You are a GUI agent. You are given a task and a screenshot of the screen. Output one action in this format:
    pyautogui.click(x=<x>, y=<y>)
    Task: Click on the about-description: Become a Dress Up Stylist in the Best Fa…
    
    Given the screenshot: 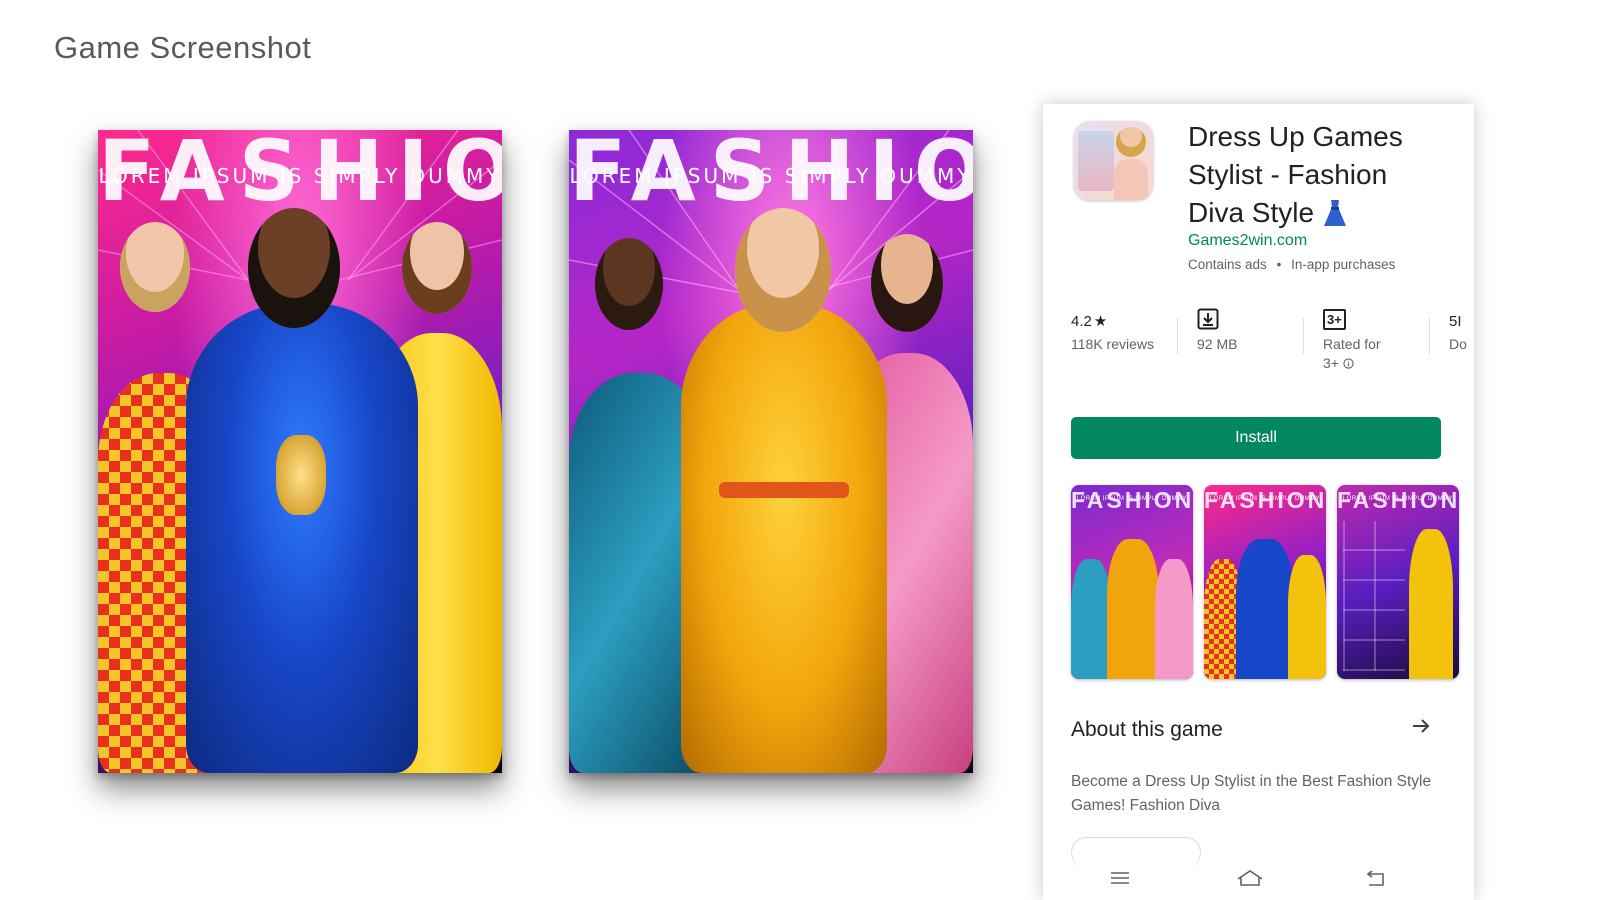 What is the action you would take?
    pyautogui.click(x=1251, y=793)
    